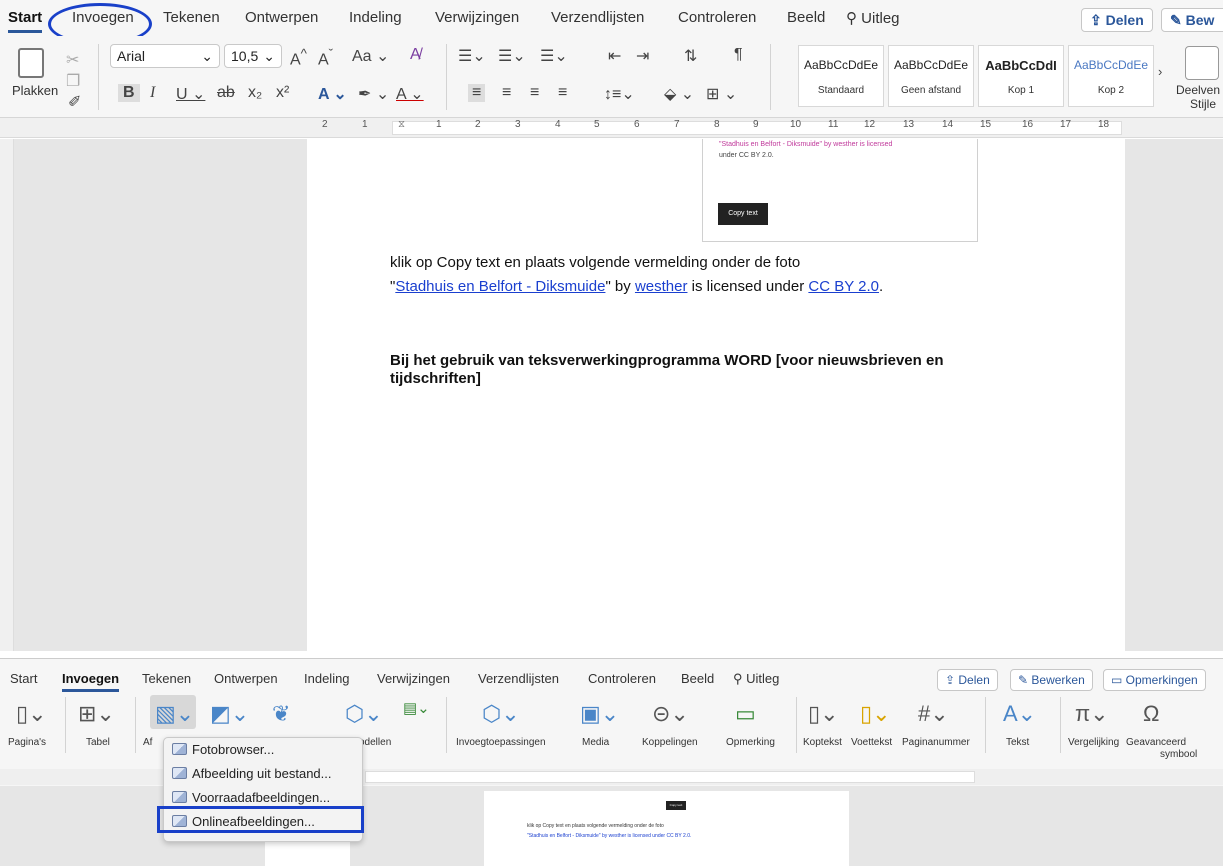  I want to click on label-afbeeldingen: Af, so click(148, 742).